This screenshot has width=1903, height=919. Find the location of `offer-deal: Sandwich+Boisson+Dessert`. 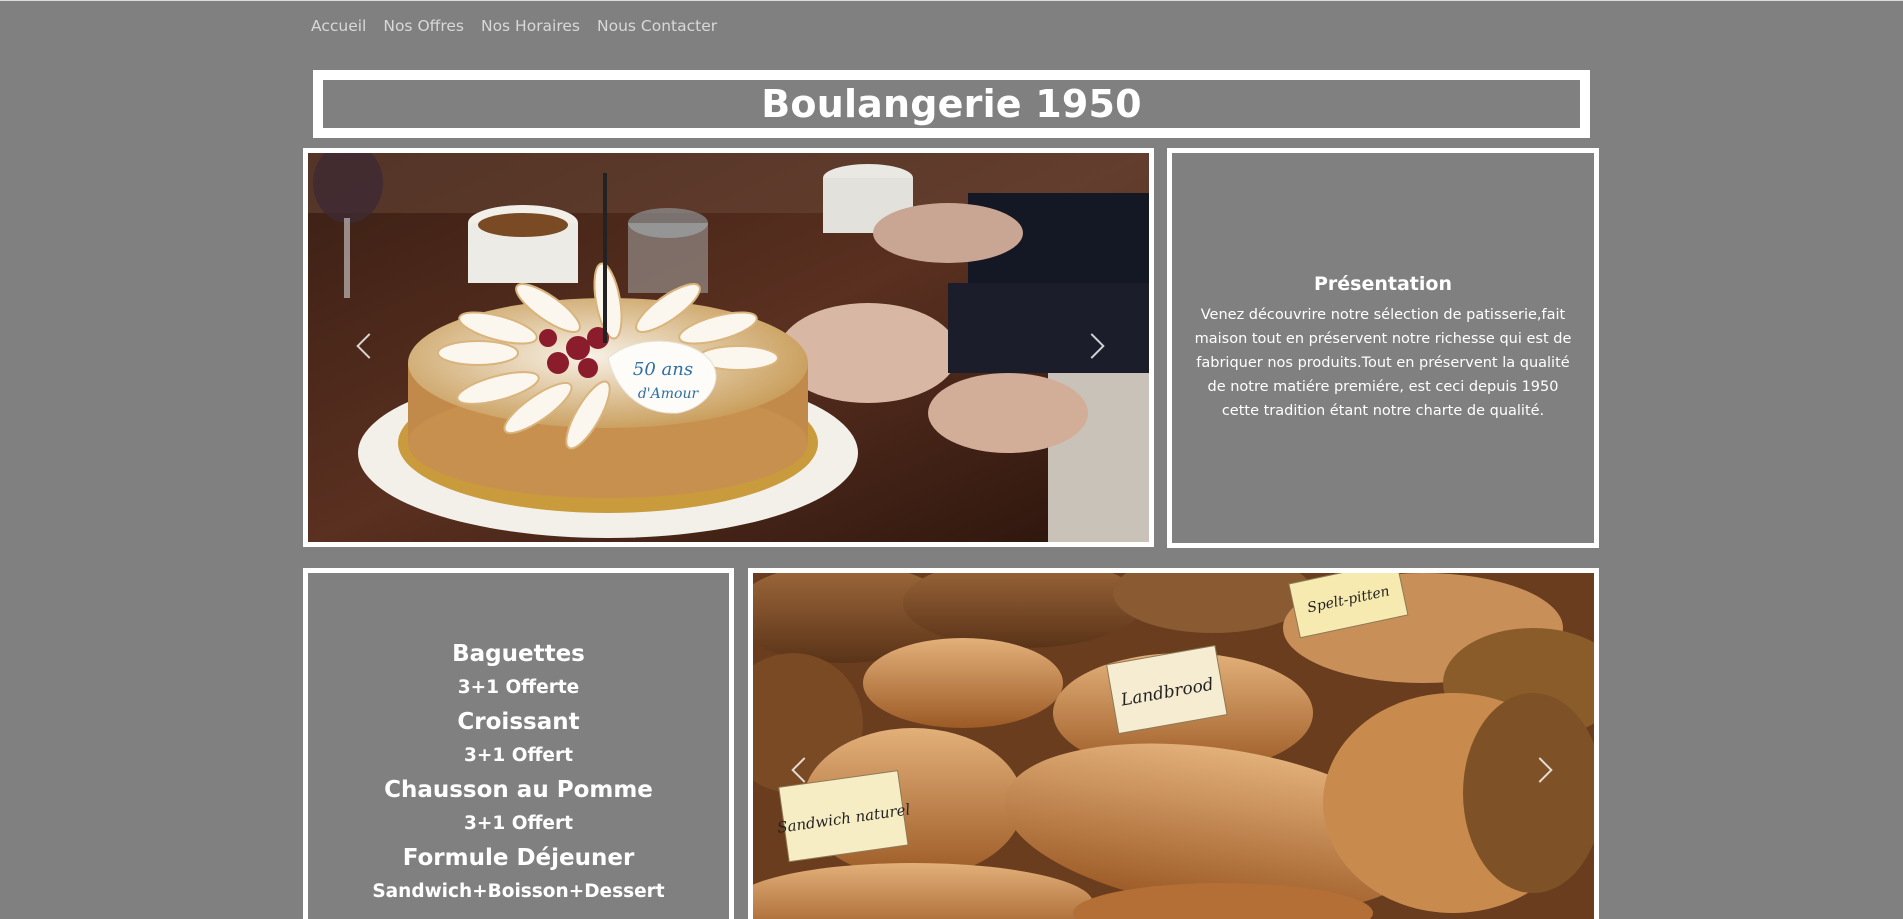

offer-deal: Sandwich+Boisson+Dessert is located at coordinates (518, 891).